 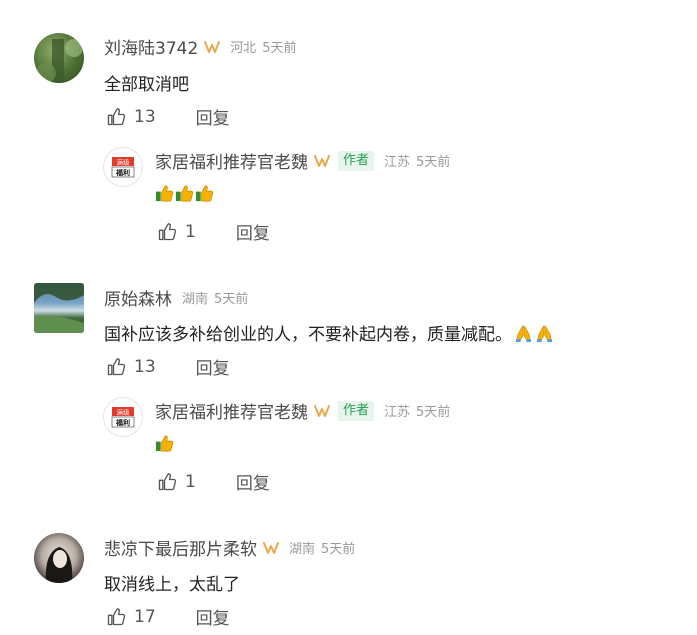 What do you see at coordinates (180, 547) in the screenshot?
I see `username: 悲凉下最后那片柔软` at bounding box center [180, 547].